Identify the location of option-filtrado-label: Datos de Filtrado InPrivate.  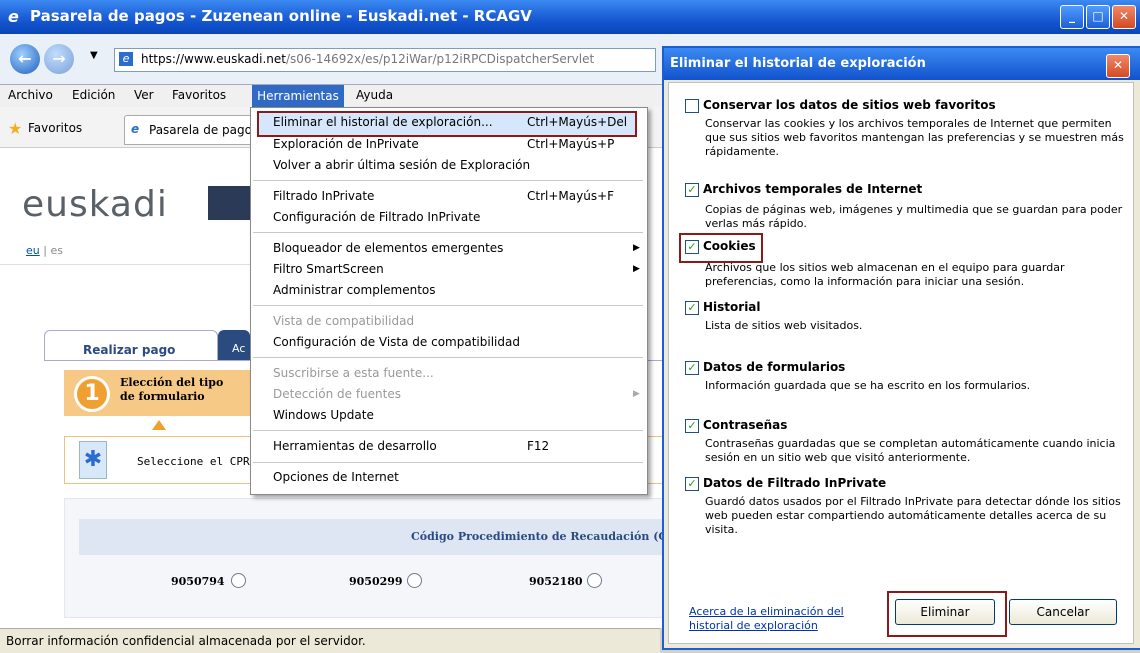
(795, 483).